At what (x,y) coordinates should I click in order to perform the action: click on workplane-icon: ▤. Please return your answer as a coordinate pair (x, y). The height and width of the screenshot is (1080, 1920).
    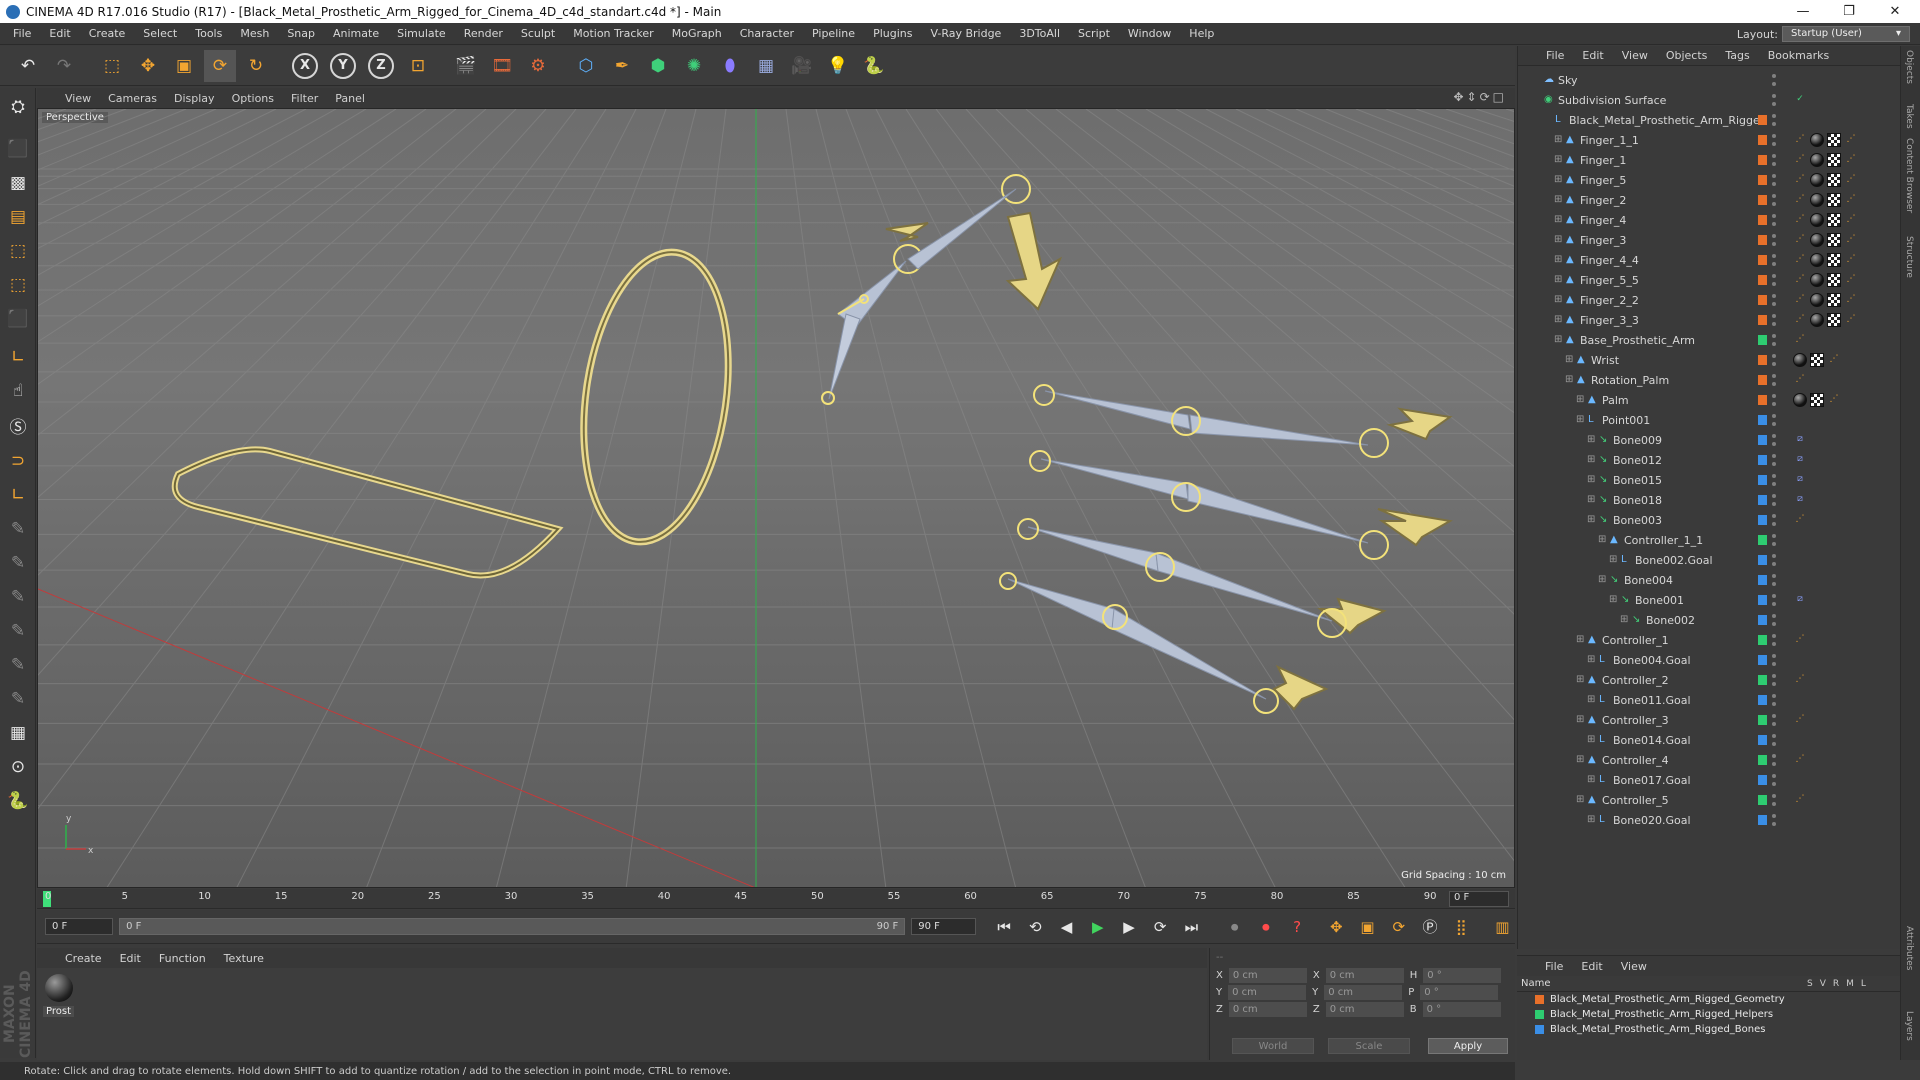
    Looking at the image, I should click on (18, 217).